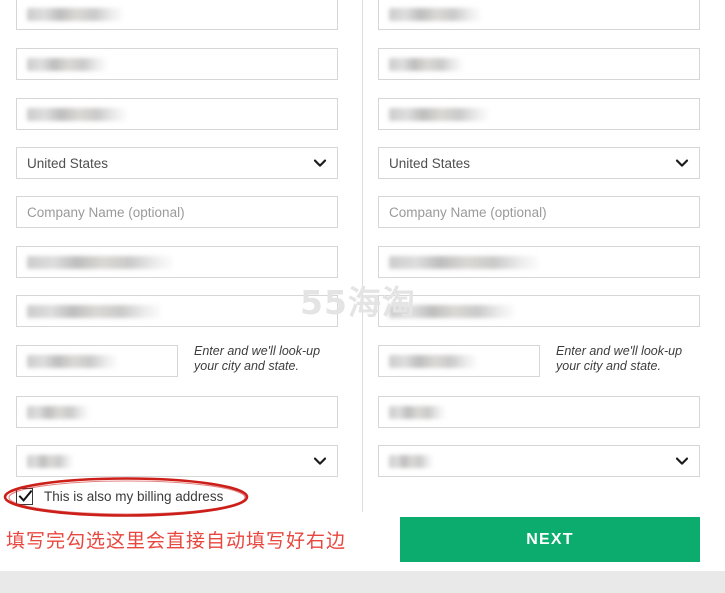 This screenshot has height=593, width=725. I want to click on next-button: NEXT, so click(550, 539).